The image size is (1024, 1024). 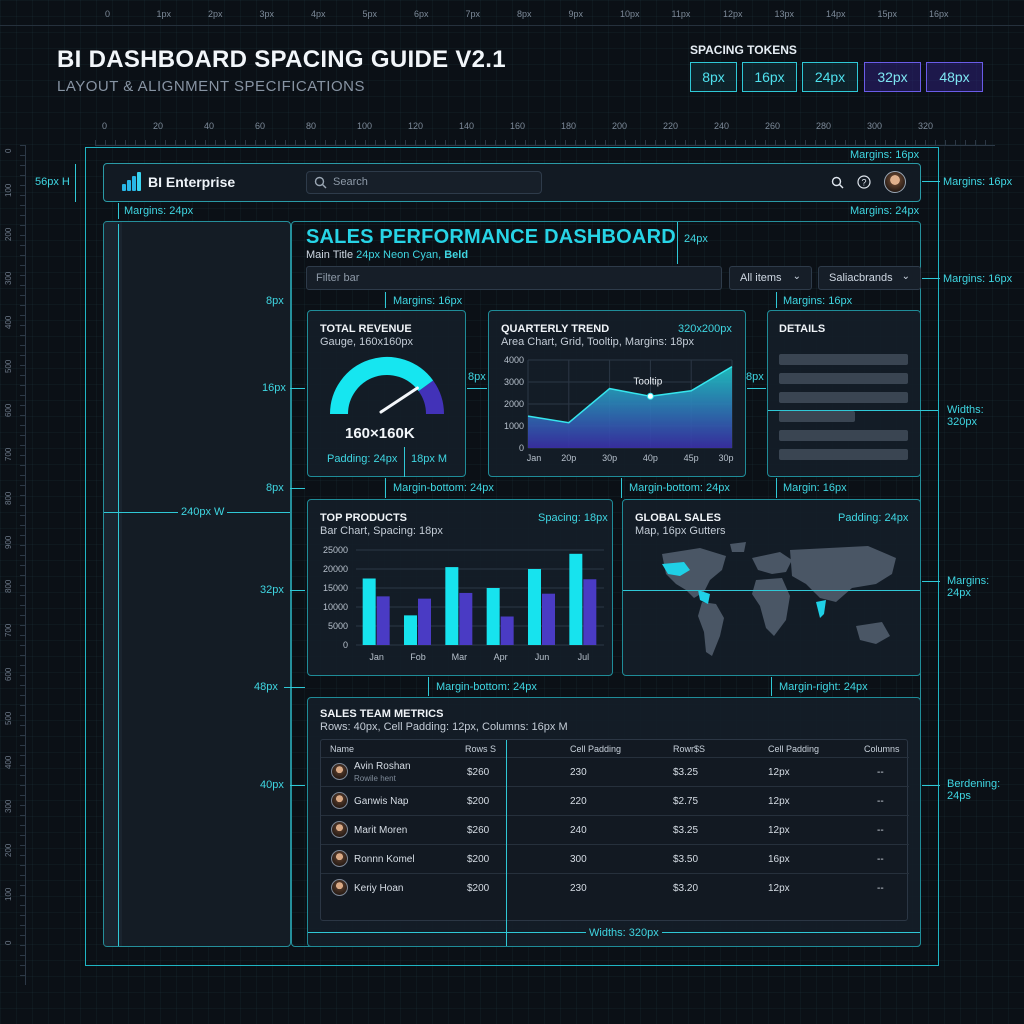 I want to click on table-cell-b: 300, so click(x=578, y=859).